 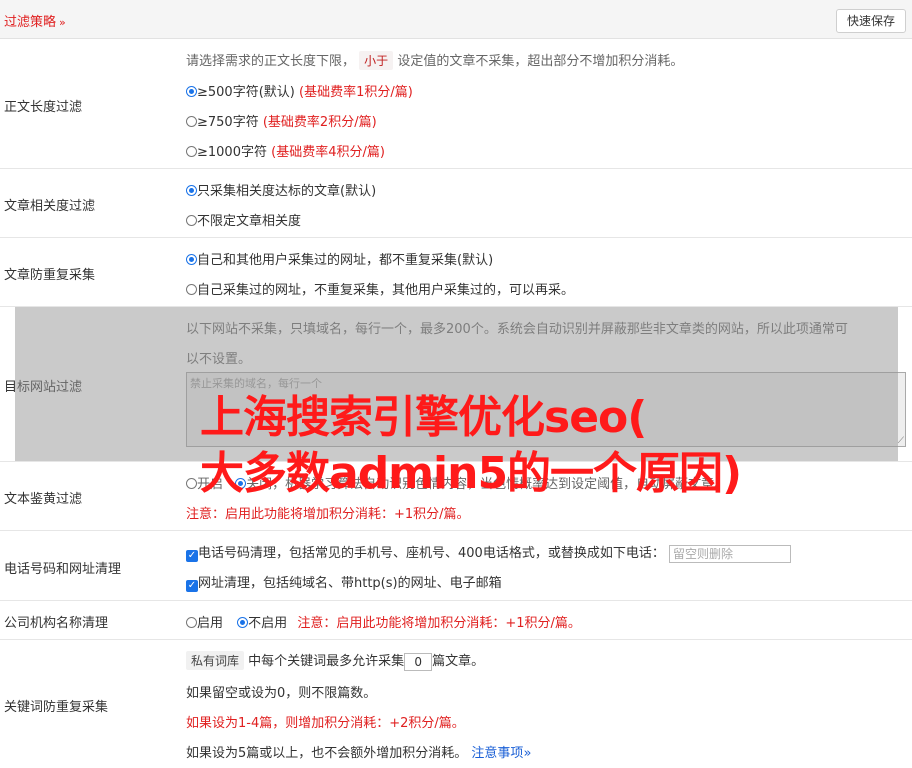 What do you see at coordinates (268, 623) in the screenshot?
I see `option-label: 不启用` at bounding box center [268, 623].